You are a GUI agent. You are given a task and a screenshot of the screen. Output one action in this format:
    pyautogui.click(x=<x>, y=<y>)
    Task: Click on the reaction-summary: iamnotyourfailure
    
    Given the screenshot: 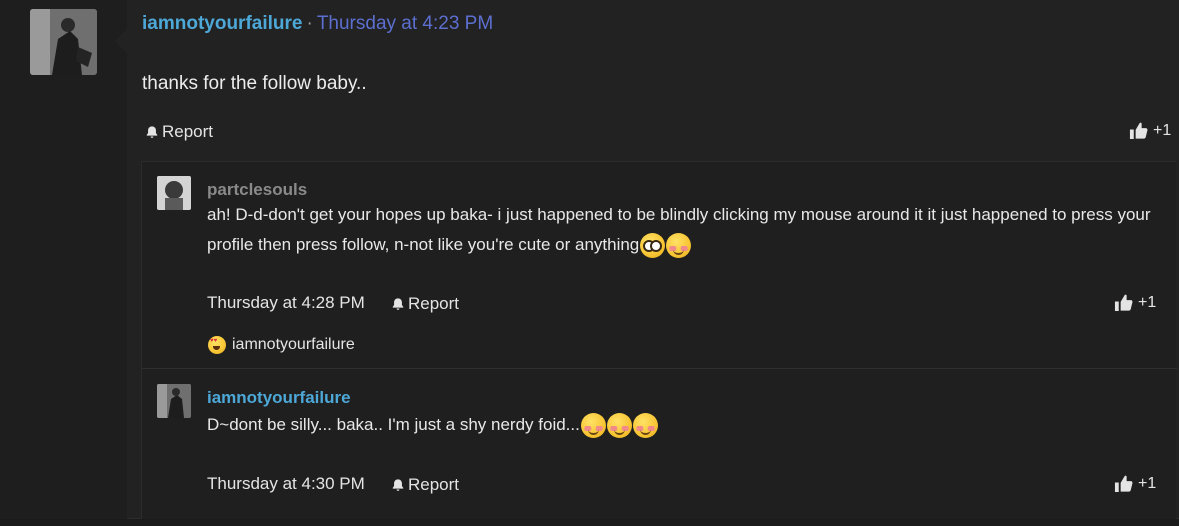 What is the action you would take?
    pyautogui.click(x=281, y=345)
    